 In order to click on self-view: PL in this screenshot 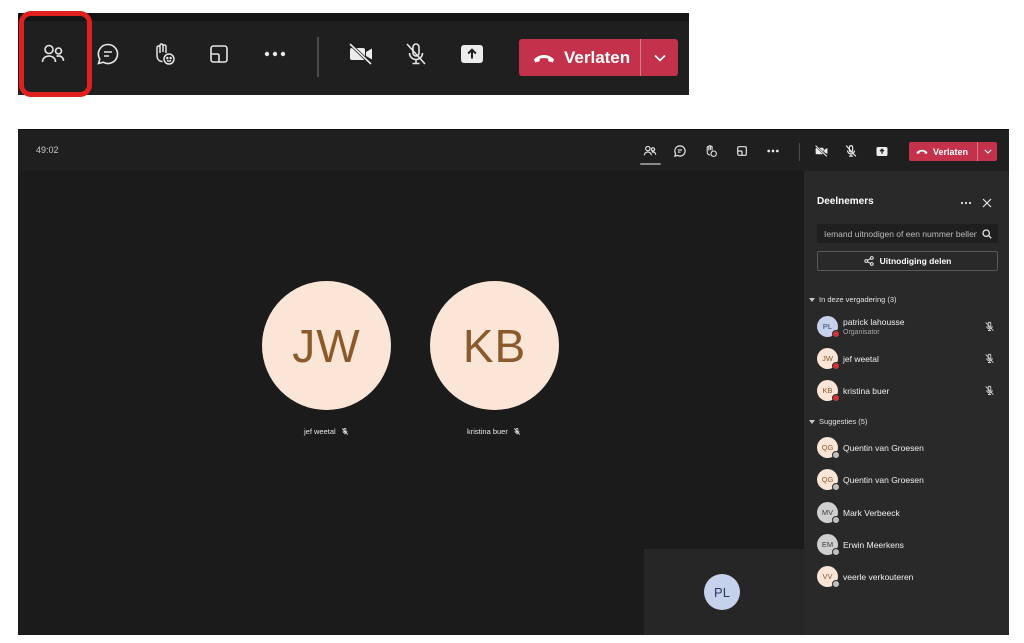, I will do `click(724, 592)`.